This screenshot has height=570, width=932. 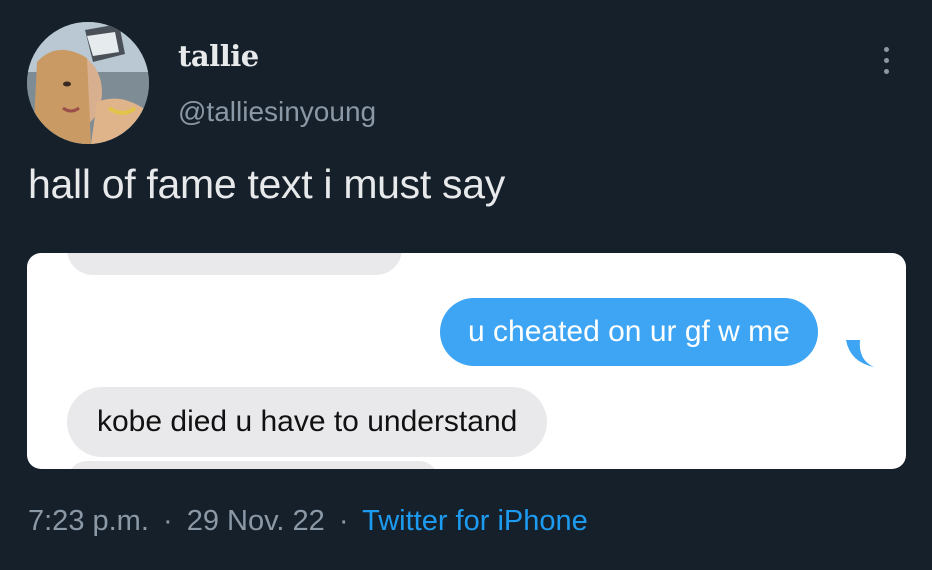 What do you see at coordinates (307, 422) in the screenshot?
I see `received-message-bubble: kobe died u have to understand` at bounding box center [307, 422].